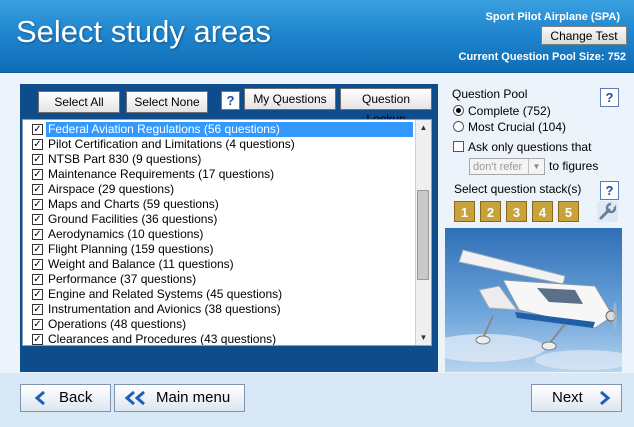 This screenshot has width=634, height=427. Describe the element at coordinates (76, 397) in the screenshot. I see `back-label: Back` at that location.